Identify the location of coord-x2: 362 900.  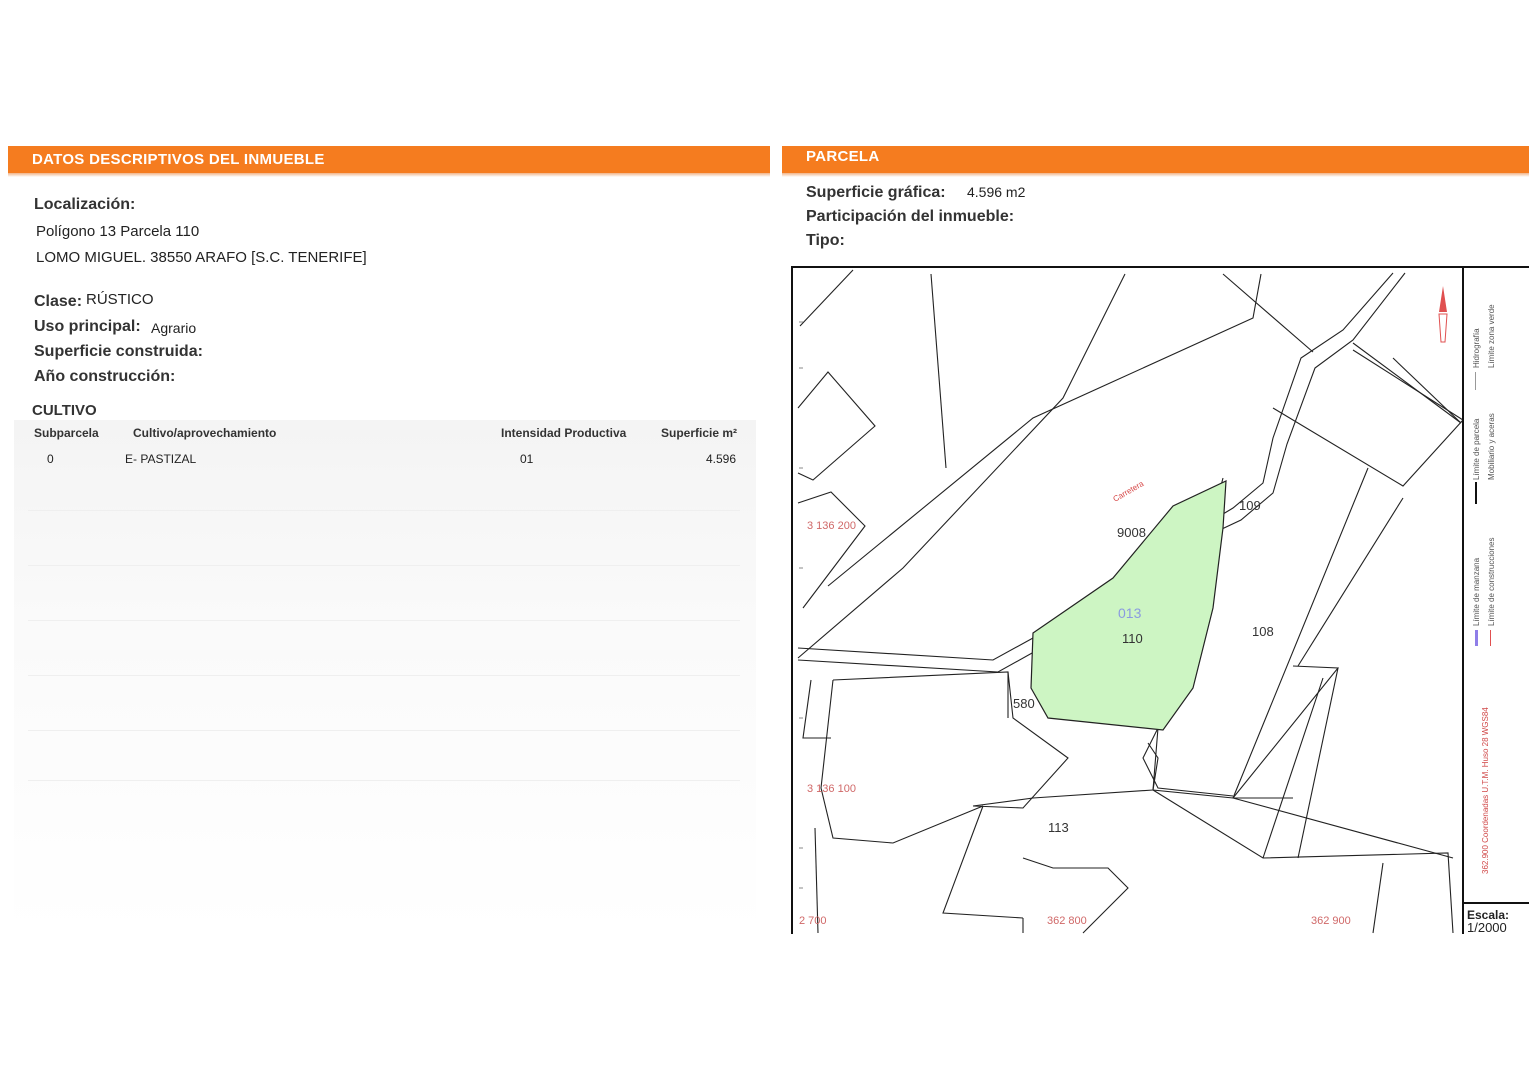
(1331, 921).